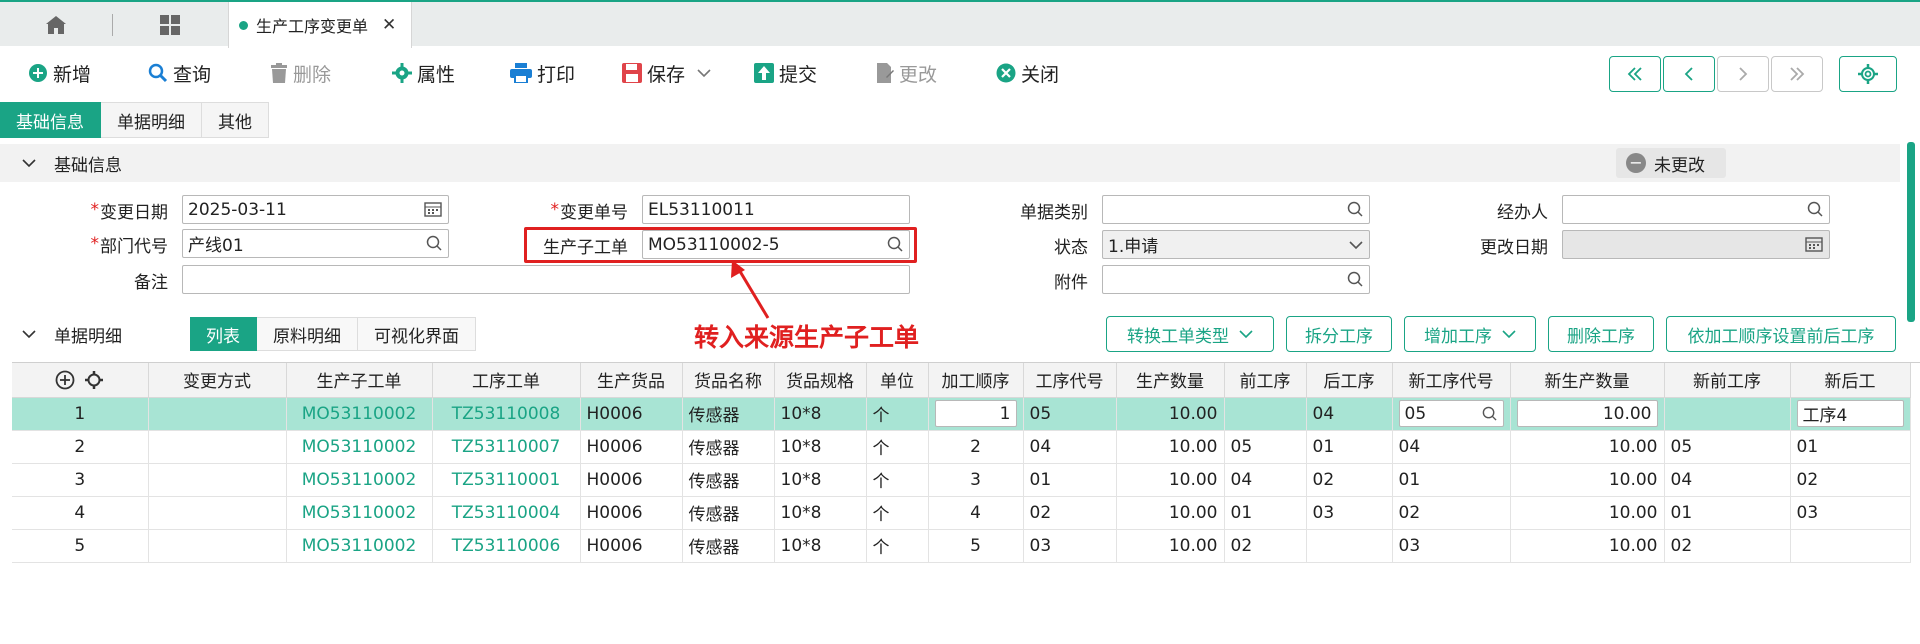  I want to click on col-change-mode: 变更方式, so click(217, 380).